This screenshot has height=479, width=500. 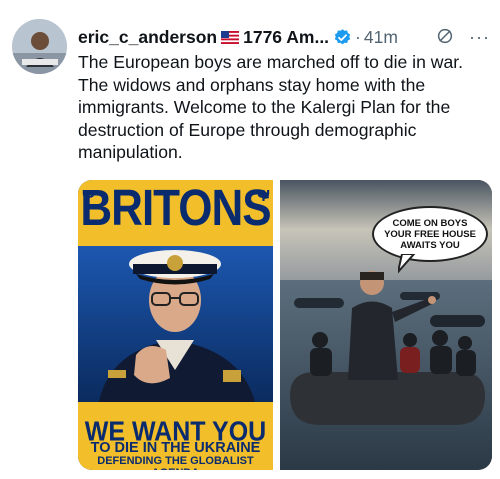 I want to click on timestamp: 41m, so click(x=381, y=37).